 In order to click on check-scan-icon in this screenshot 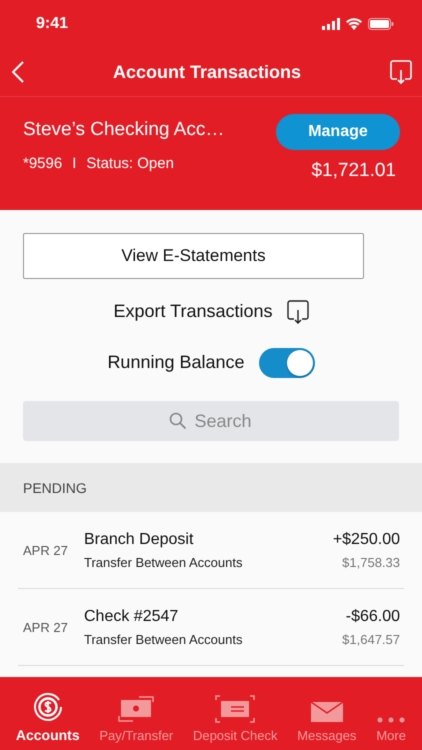, I will do `click(235, 709)`.